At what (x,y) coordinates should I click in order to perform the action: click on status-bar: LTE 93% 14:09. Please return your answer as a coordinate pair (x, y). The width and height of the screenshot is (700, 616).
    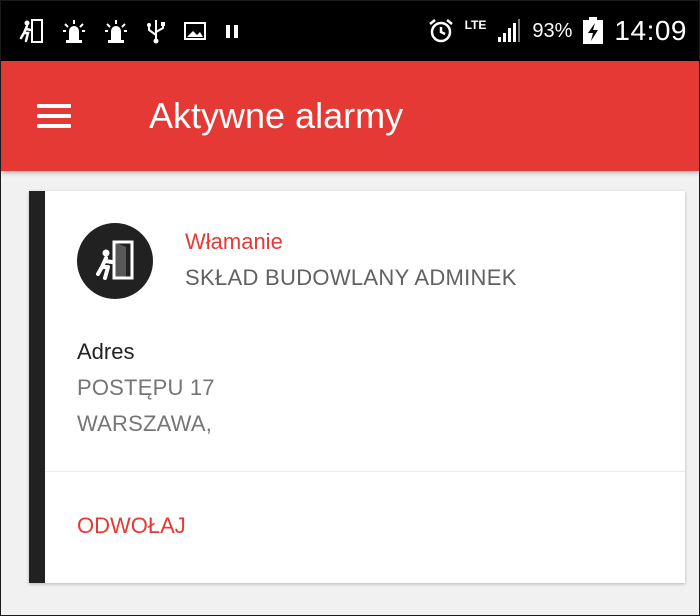
    Looking at the image, I should click on (350, 31).